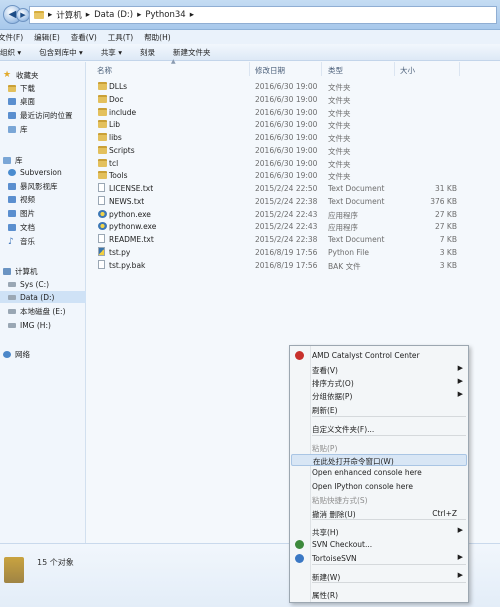  Describe the element at coordinates (21, 101) in the screenshot. I see `nav-item-desktop: 桌面` at that location.